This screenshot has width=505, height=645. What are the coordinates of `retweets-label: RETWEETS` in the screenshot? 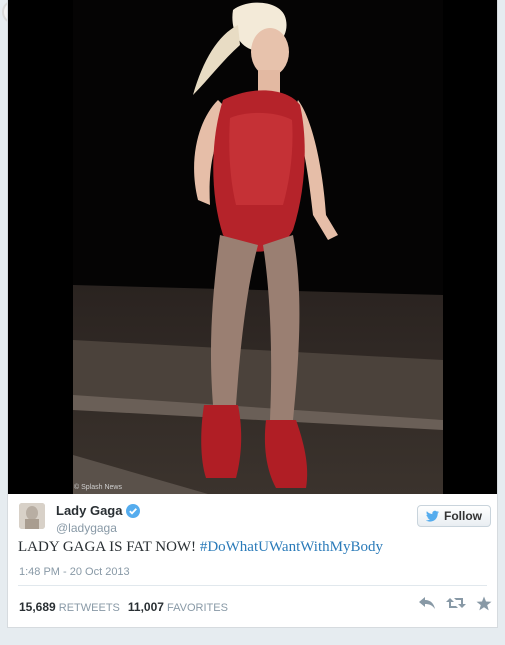 It's located at (89, 608).